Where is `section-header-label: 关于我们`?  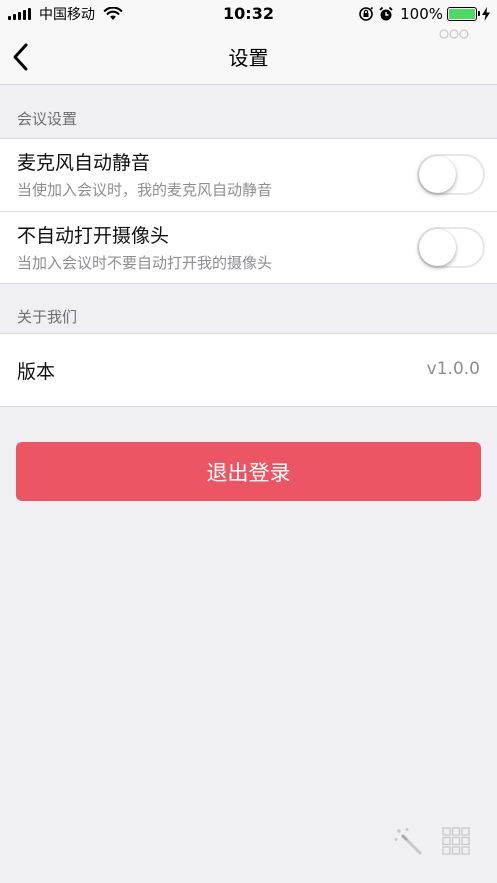
section-header-label: 关于我们 is located at coordinates (47, 317).